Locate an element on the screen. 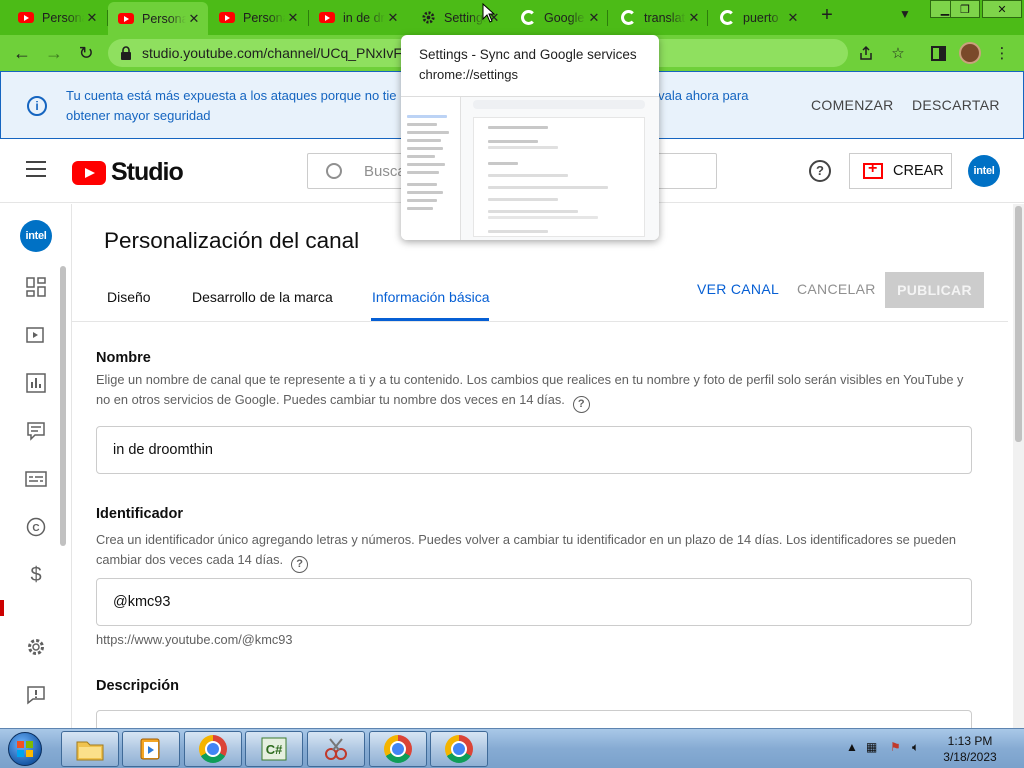  mouse-cursor-icon is located at coordinates (489, 13).